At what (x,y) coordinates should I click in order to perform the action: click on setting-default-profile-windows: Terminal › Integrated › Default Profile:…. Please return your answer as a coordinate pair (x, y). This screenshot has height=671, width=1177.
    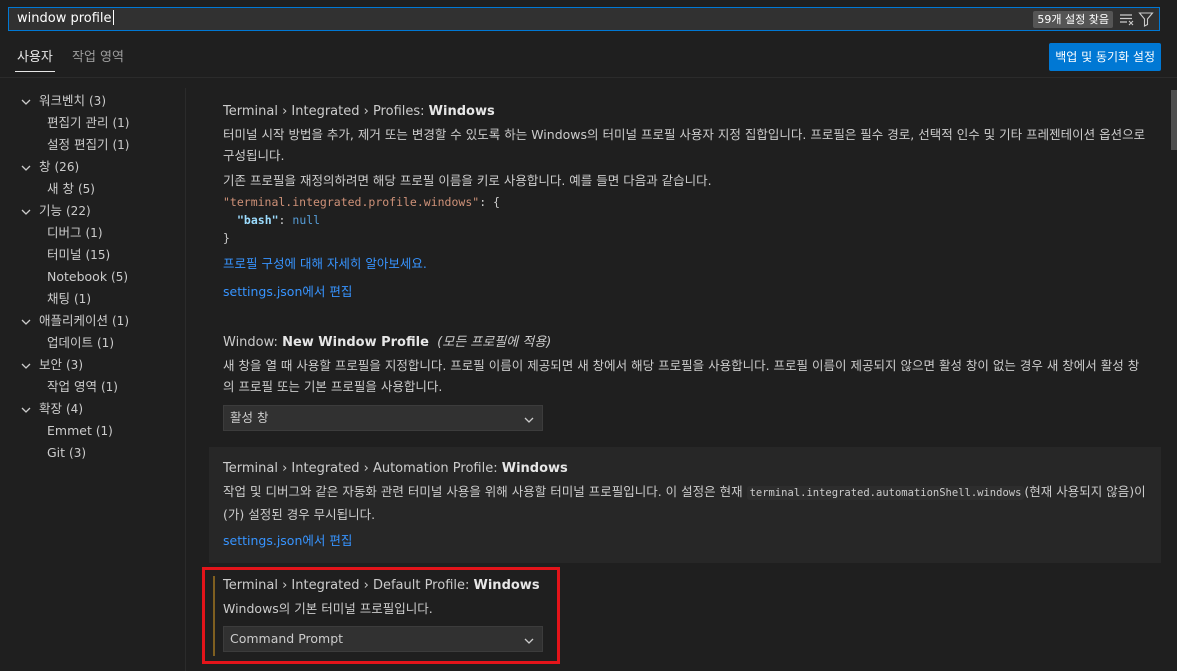
    Looking at the image, I should click on (685, 614).